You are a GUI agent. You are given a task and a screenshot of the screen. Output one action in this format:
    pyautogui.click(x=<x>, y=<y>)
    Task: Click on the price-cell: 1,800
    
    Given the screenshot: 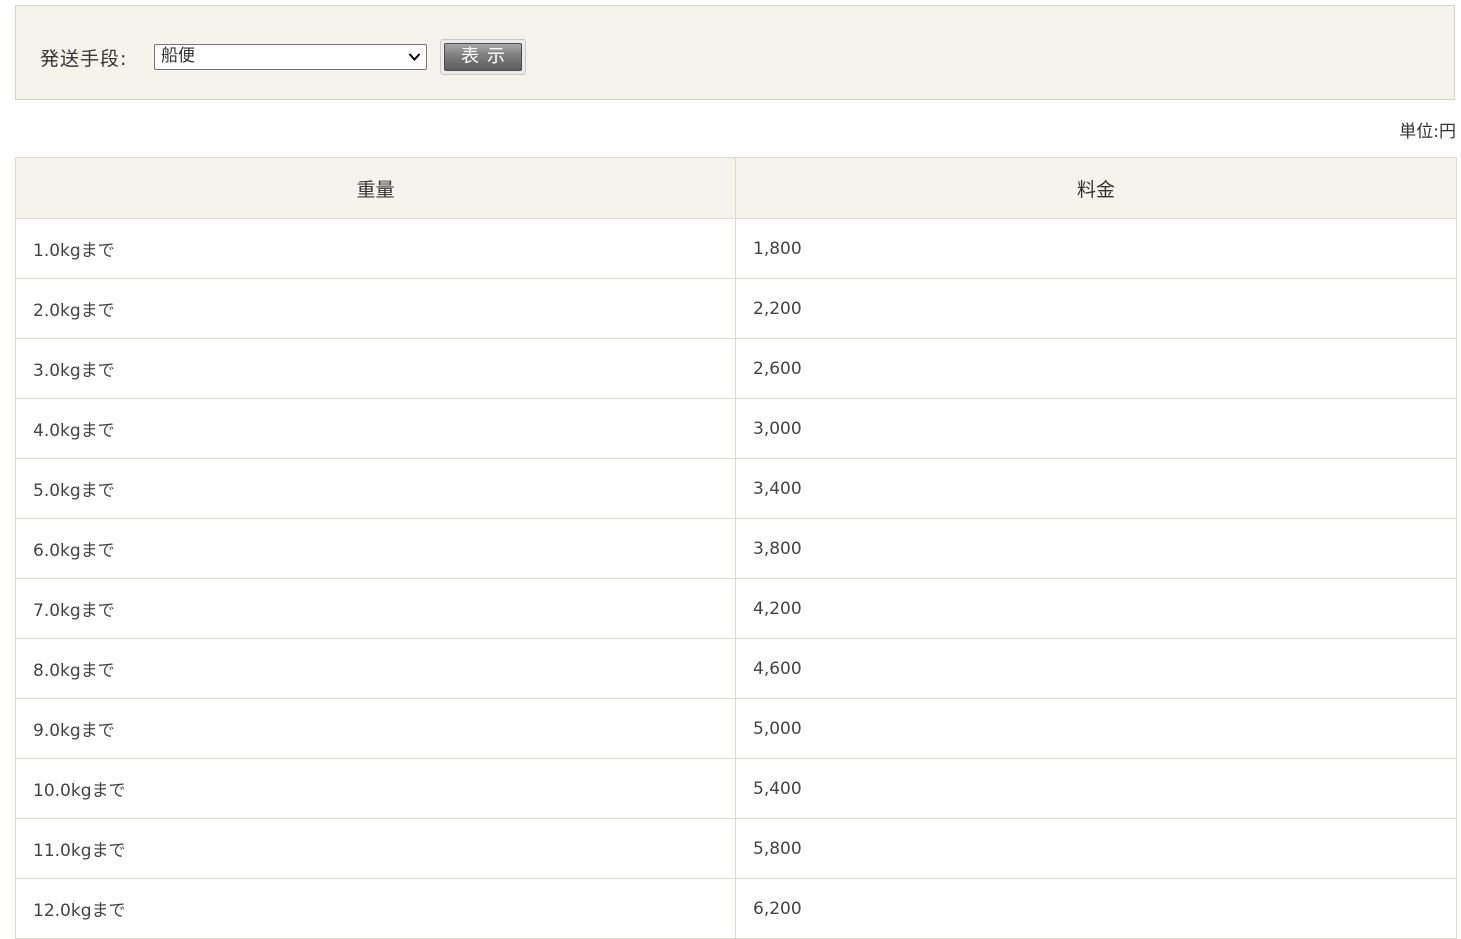 What is the action you would take?
    pyautogui.click(x=1096, y=248)
    